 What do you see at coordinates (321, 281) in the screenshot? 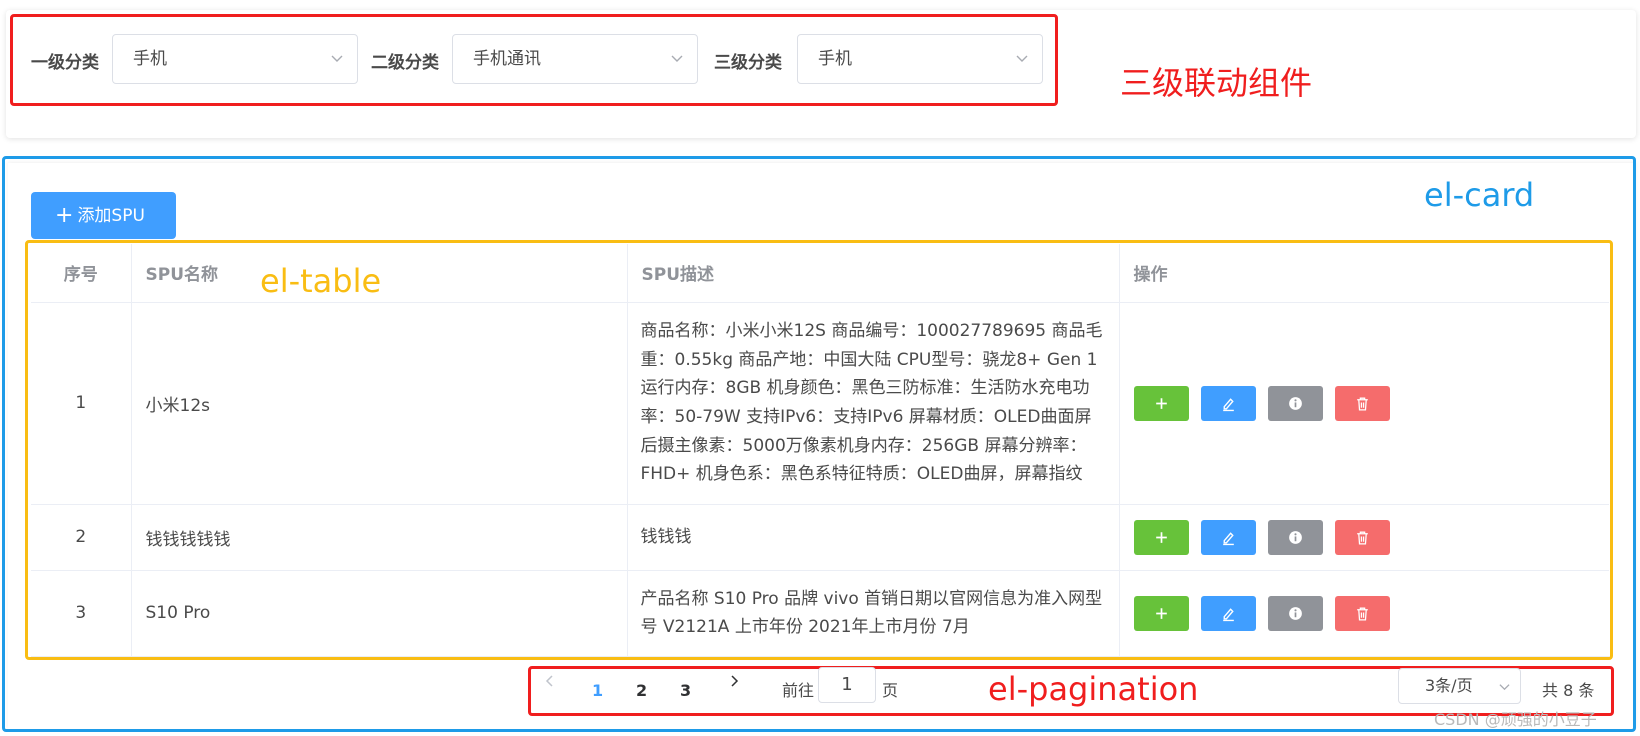
I see `table-annotation: el-table` at bounding box center [321, 281].